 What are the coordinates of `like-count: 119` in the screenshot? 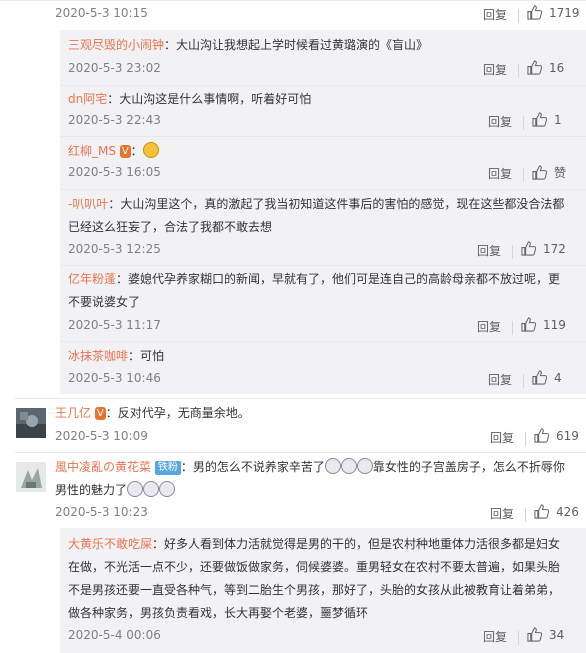 It's located at (554, 324).